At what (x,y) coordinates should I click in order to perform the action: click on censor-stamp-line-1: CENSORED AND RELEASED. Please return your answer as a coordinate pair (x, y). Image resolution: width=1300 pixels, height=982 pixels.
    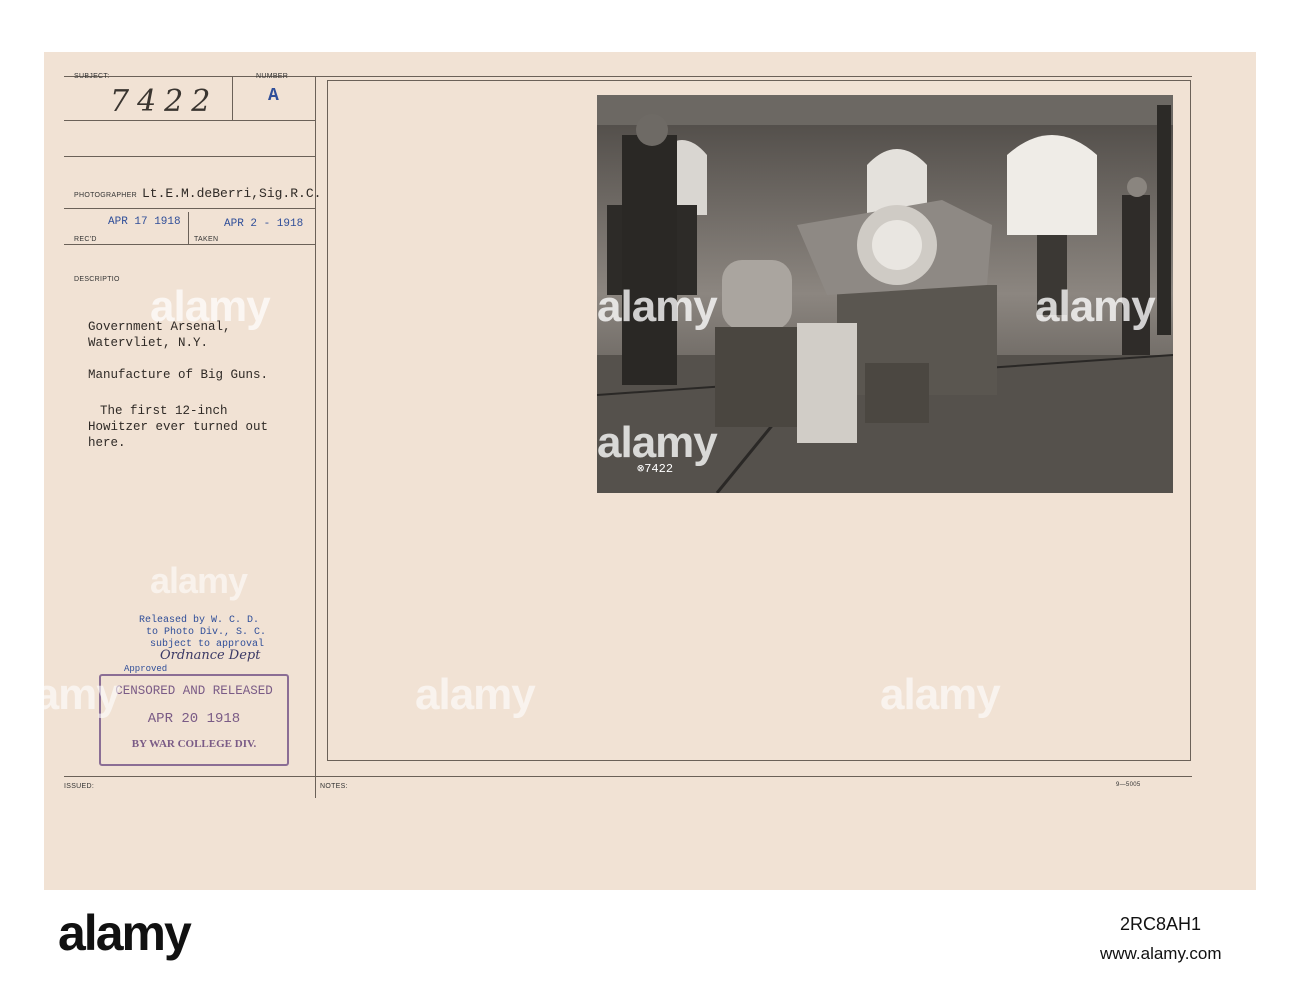
    Looking at the image, I should click on (194, 691).